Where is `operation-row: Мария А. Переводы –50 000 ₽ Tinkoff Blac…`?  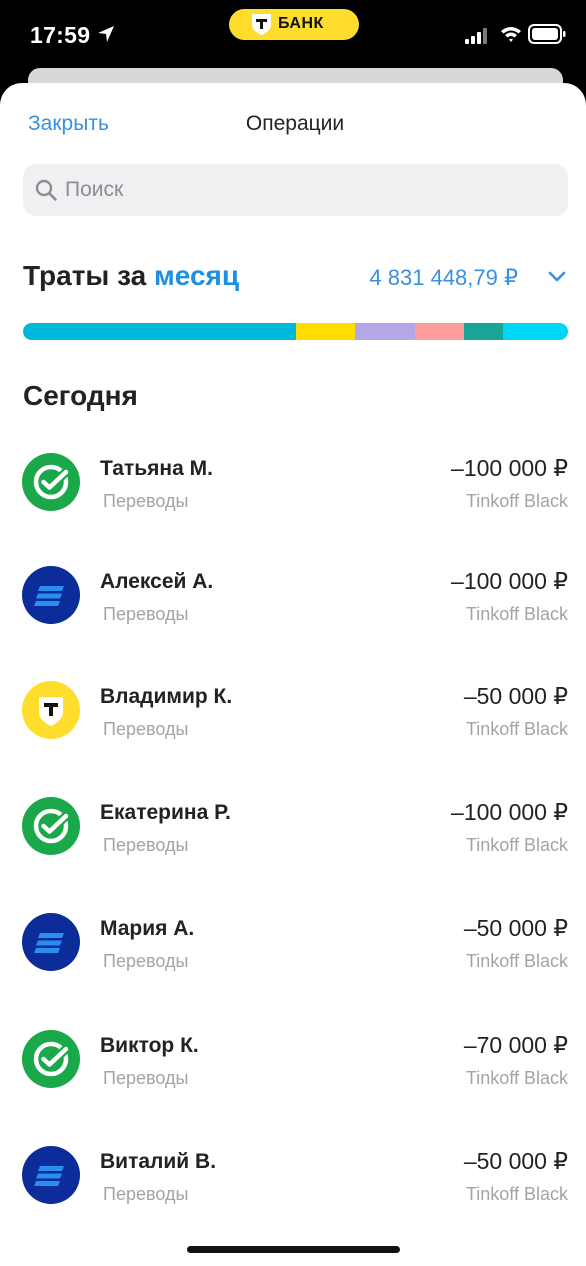
operation-row: Мария А. Переводы –50 000 ₽ Tinkoff Blac… is located at coordinates (293, 958).